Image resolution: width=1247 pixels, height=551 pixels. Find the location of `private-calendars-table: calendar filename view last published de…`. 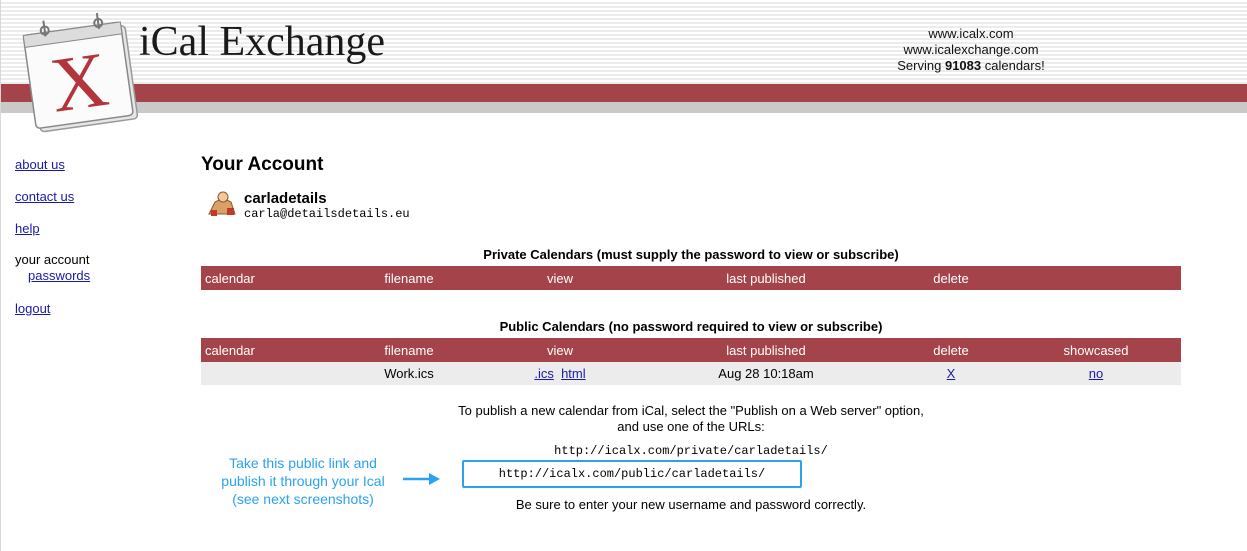

private-calendars-table: calendar filename view last published de… is located at coordinates (691, 278).